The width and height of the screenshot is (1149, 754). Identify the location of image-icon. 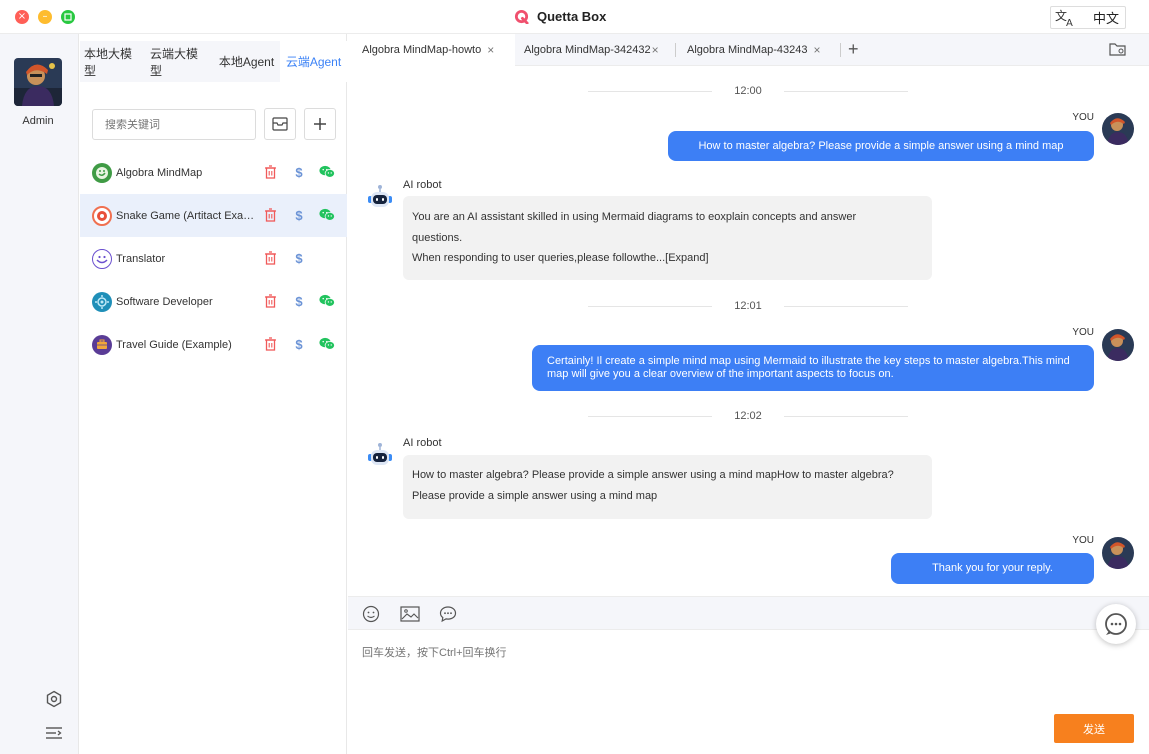
(410, 614).